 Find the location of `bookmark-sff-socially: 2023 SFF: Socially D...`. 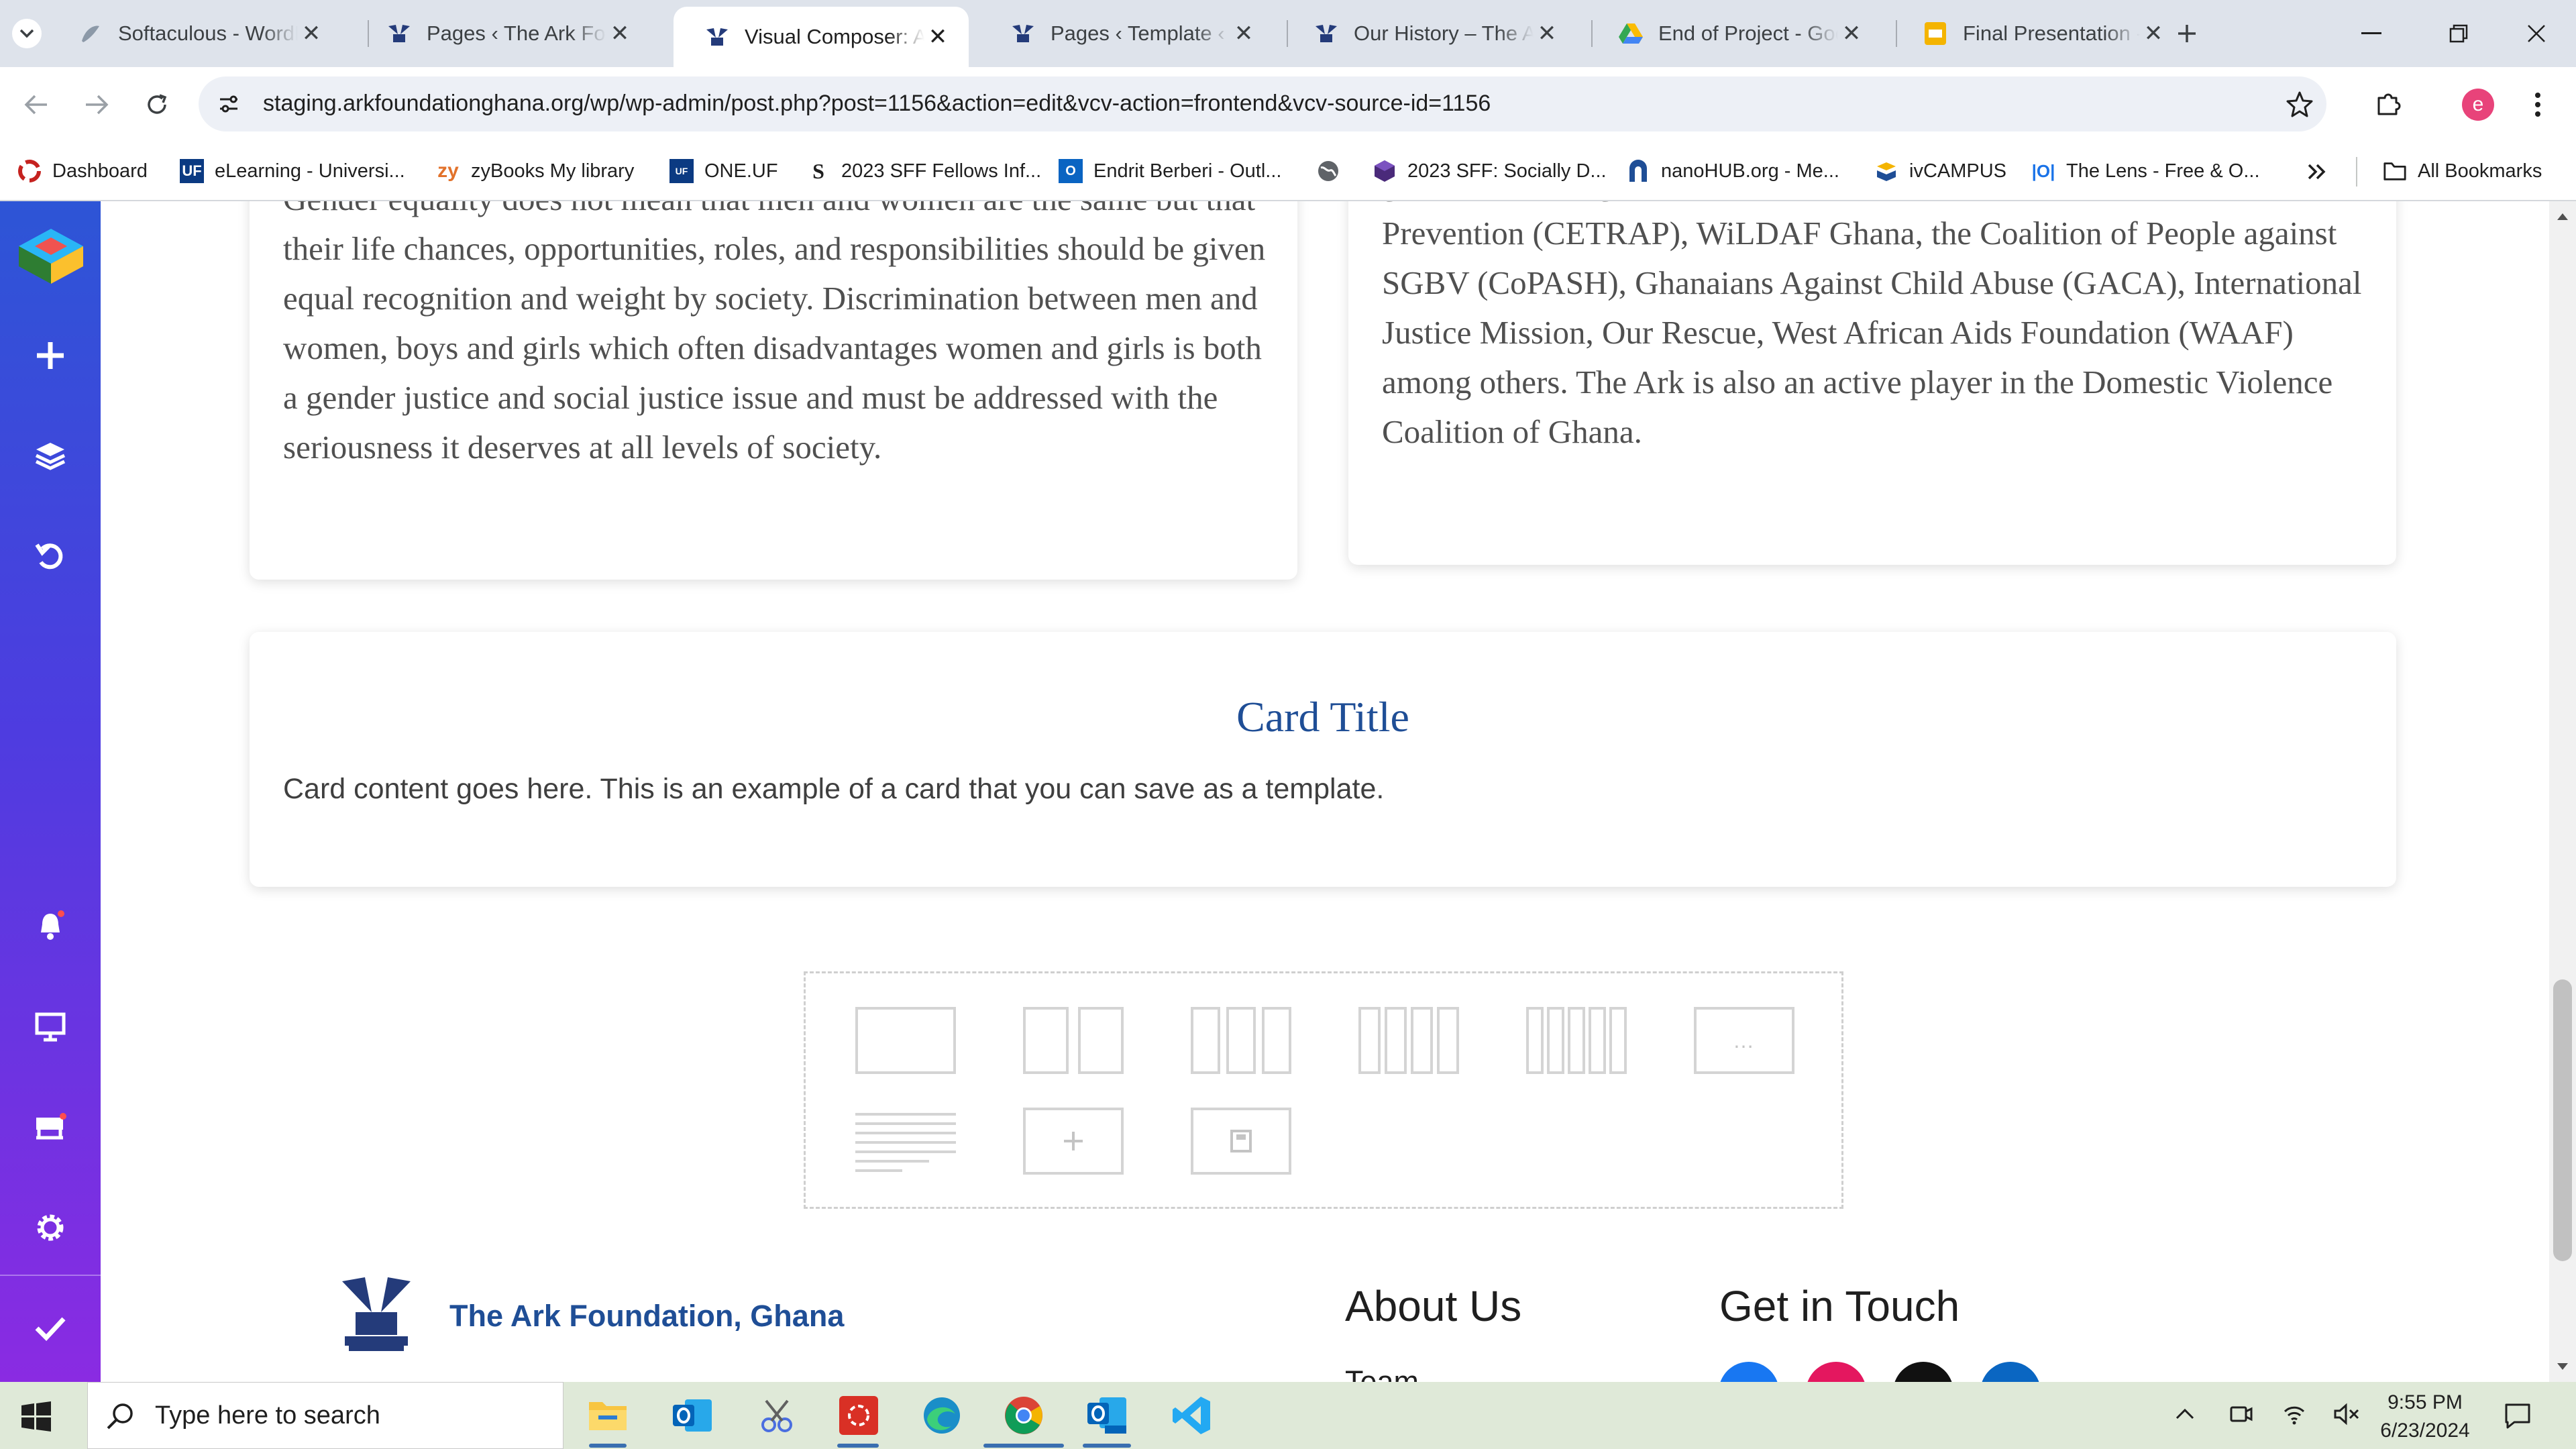

bookmark-sff-socially: 2023 SFF: Socially D... is located at coordinates (1490, 171).